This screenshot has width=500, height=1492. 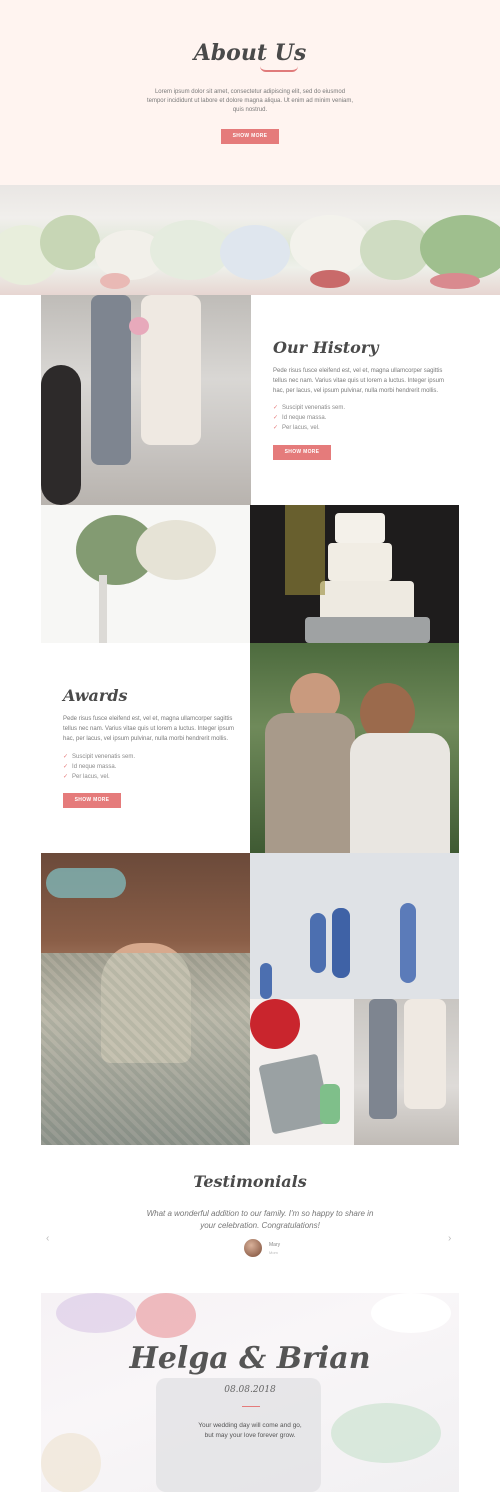 What do you see at coordinates (302, 1072) in the screenshot?
I see `invitation-card-image` at bounding box center [302, 1072].